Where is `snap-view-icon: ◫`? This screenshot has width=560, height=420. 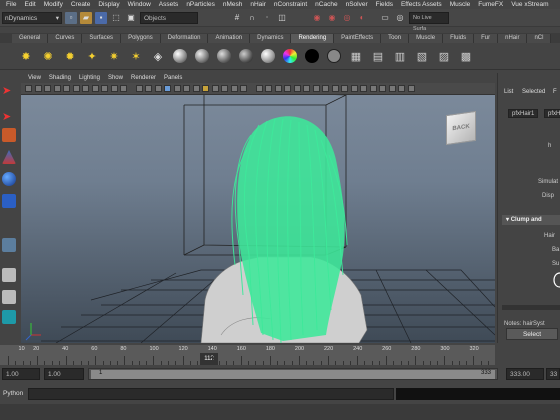 snap-view-icon: ◫ is located at coordinates (282, 18).